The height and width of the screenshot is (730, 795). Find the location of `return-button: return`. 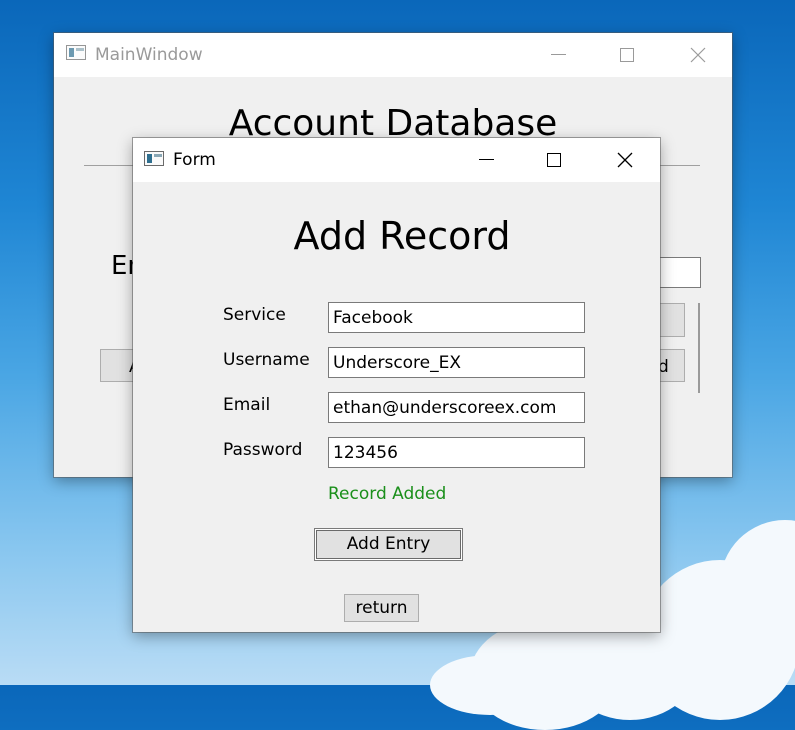

return-button: return is located at coordinates (381, 608).